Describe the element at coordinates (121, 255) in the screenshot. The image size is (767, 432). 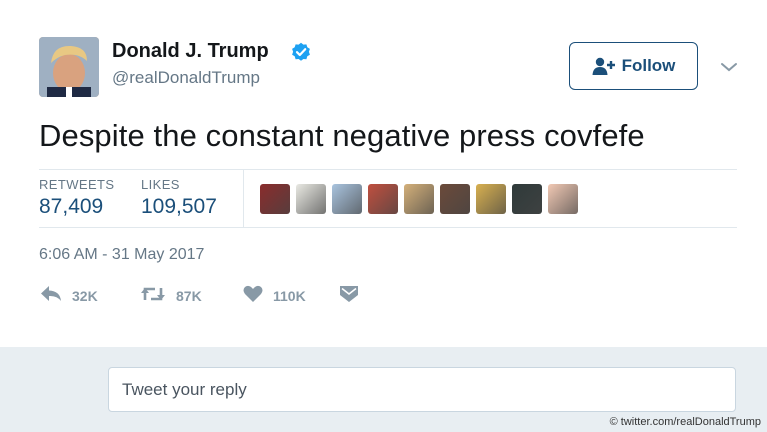
I see `tweet-timestamp: 6:06 AM - 31 May 2017` at that location.